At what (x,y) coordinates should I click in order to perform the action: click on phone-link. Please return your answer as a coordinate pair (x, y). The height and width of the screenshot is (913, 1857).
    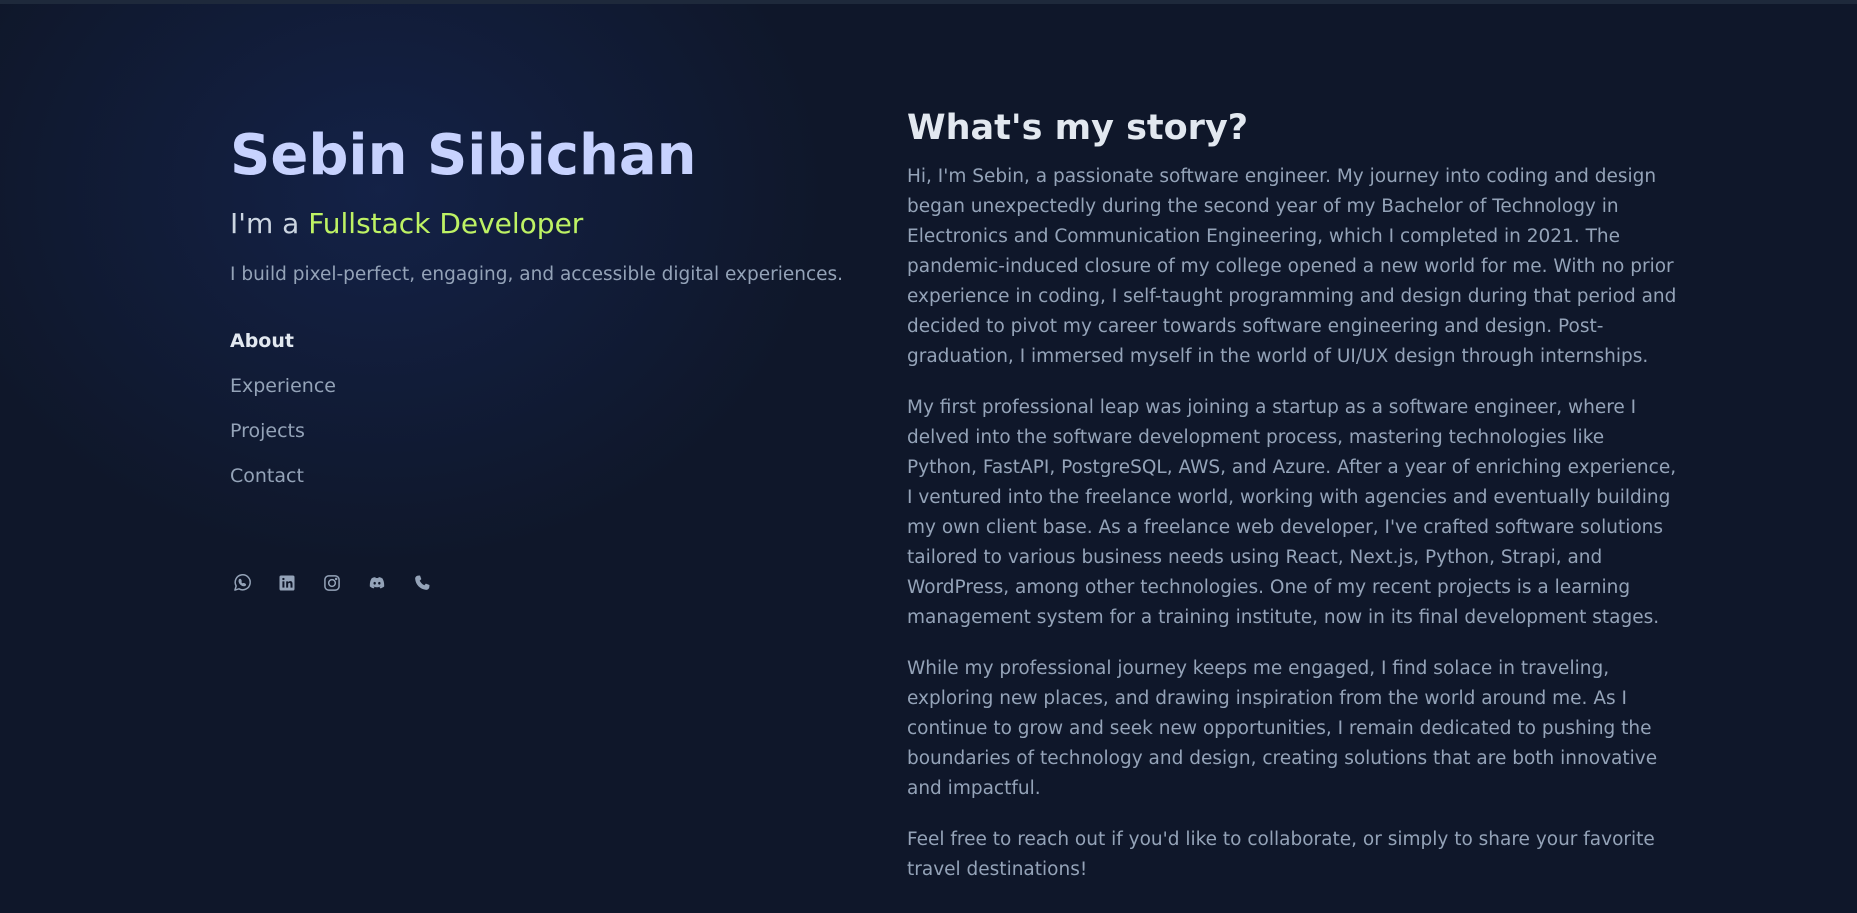
    Looking at the image, I should click on (422, 583).